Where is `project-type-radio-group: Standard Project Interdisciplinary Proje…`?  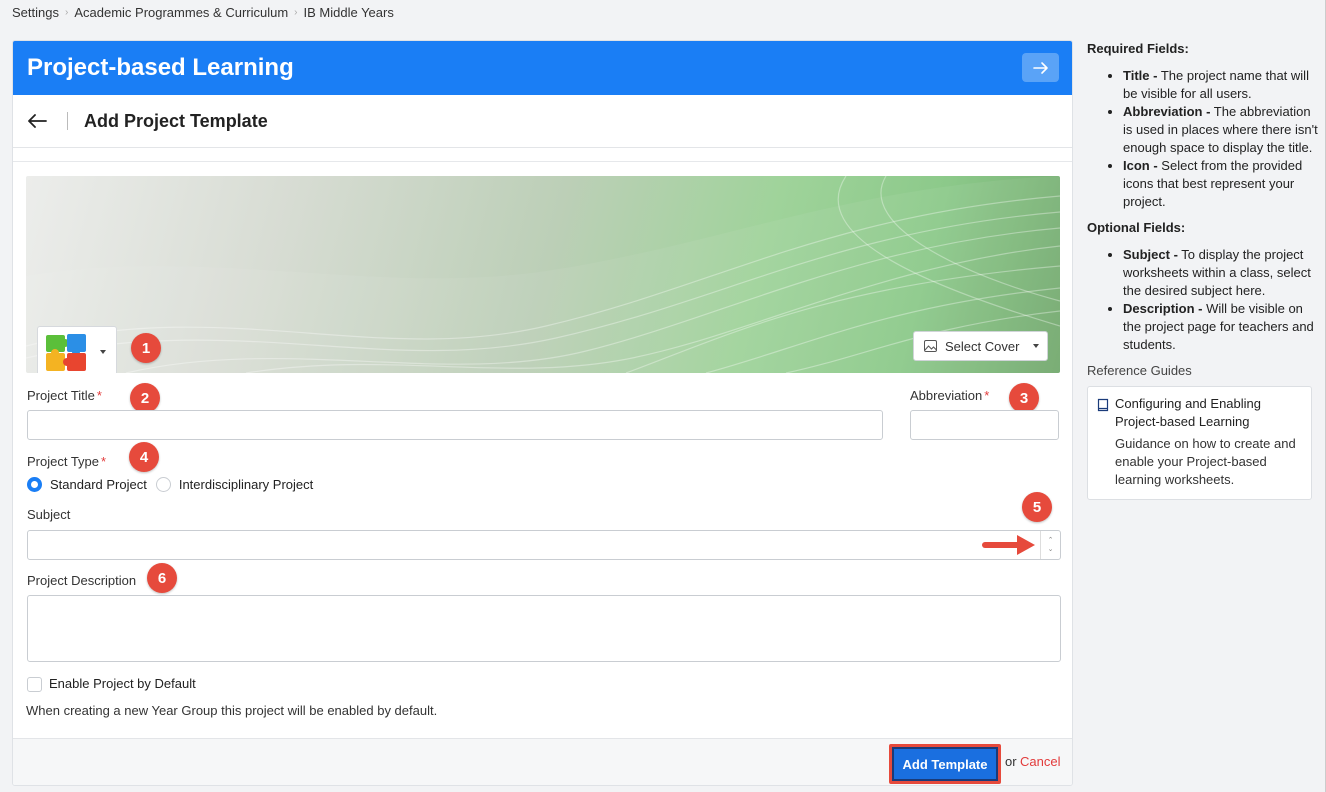 project-type-radio-group: Standard Project Interdisciplinary Proje… is located at coordinates (174, 484).